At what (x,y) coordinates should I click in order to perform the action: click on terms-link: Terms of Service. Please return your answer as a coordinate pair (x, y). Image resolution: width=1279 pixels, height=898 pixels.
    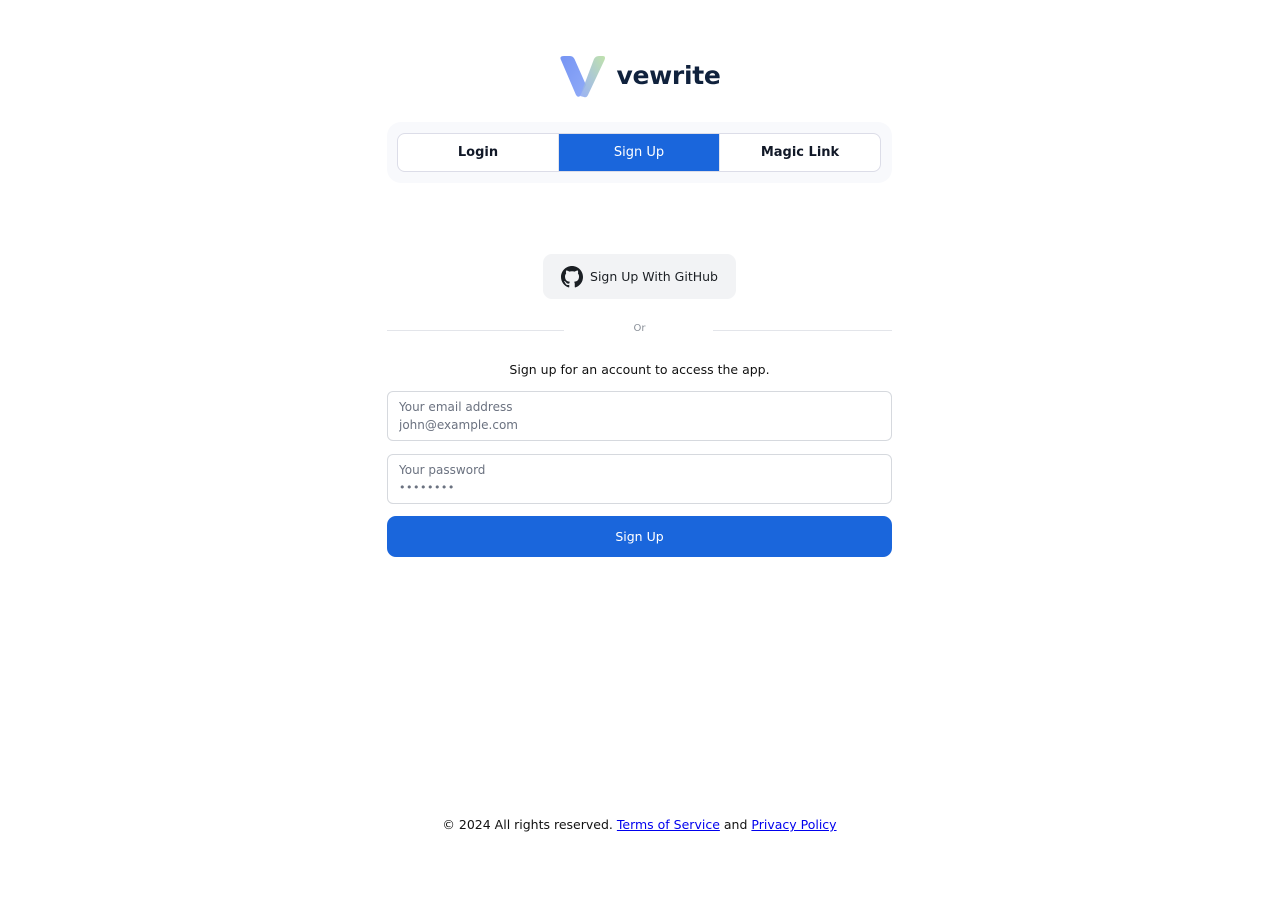
    Looking at the image, I should click on (668, 824).